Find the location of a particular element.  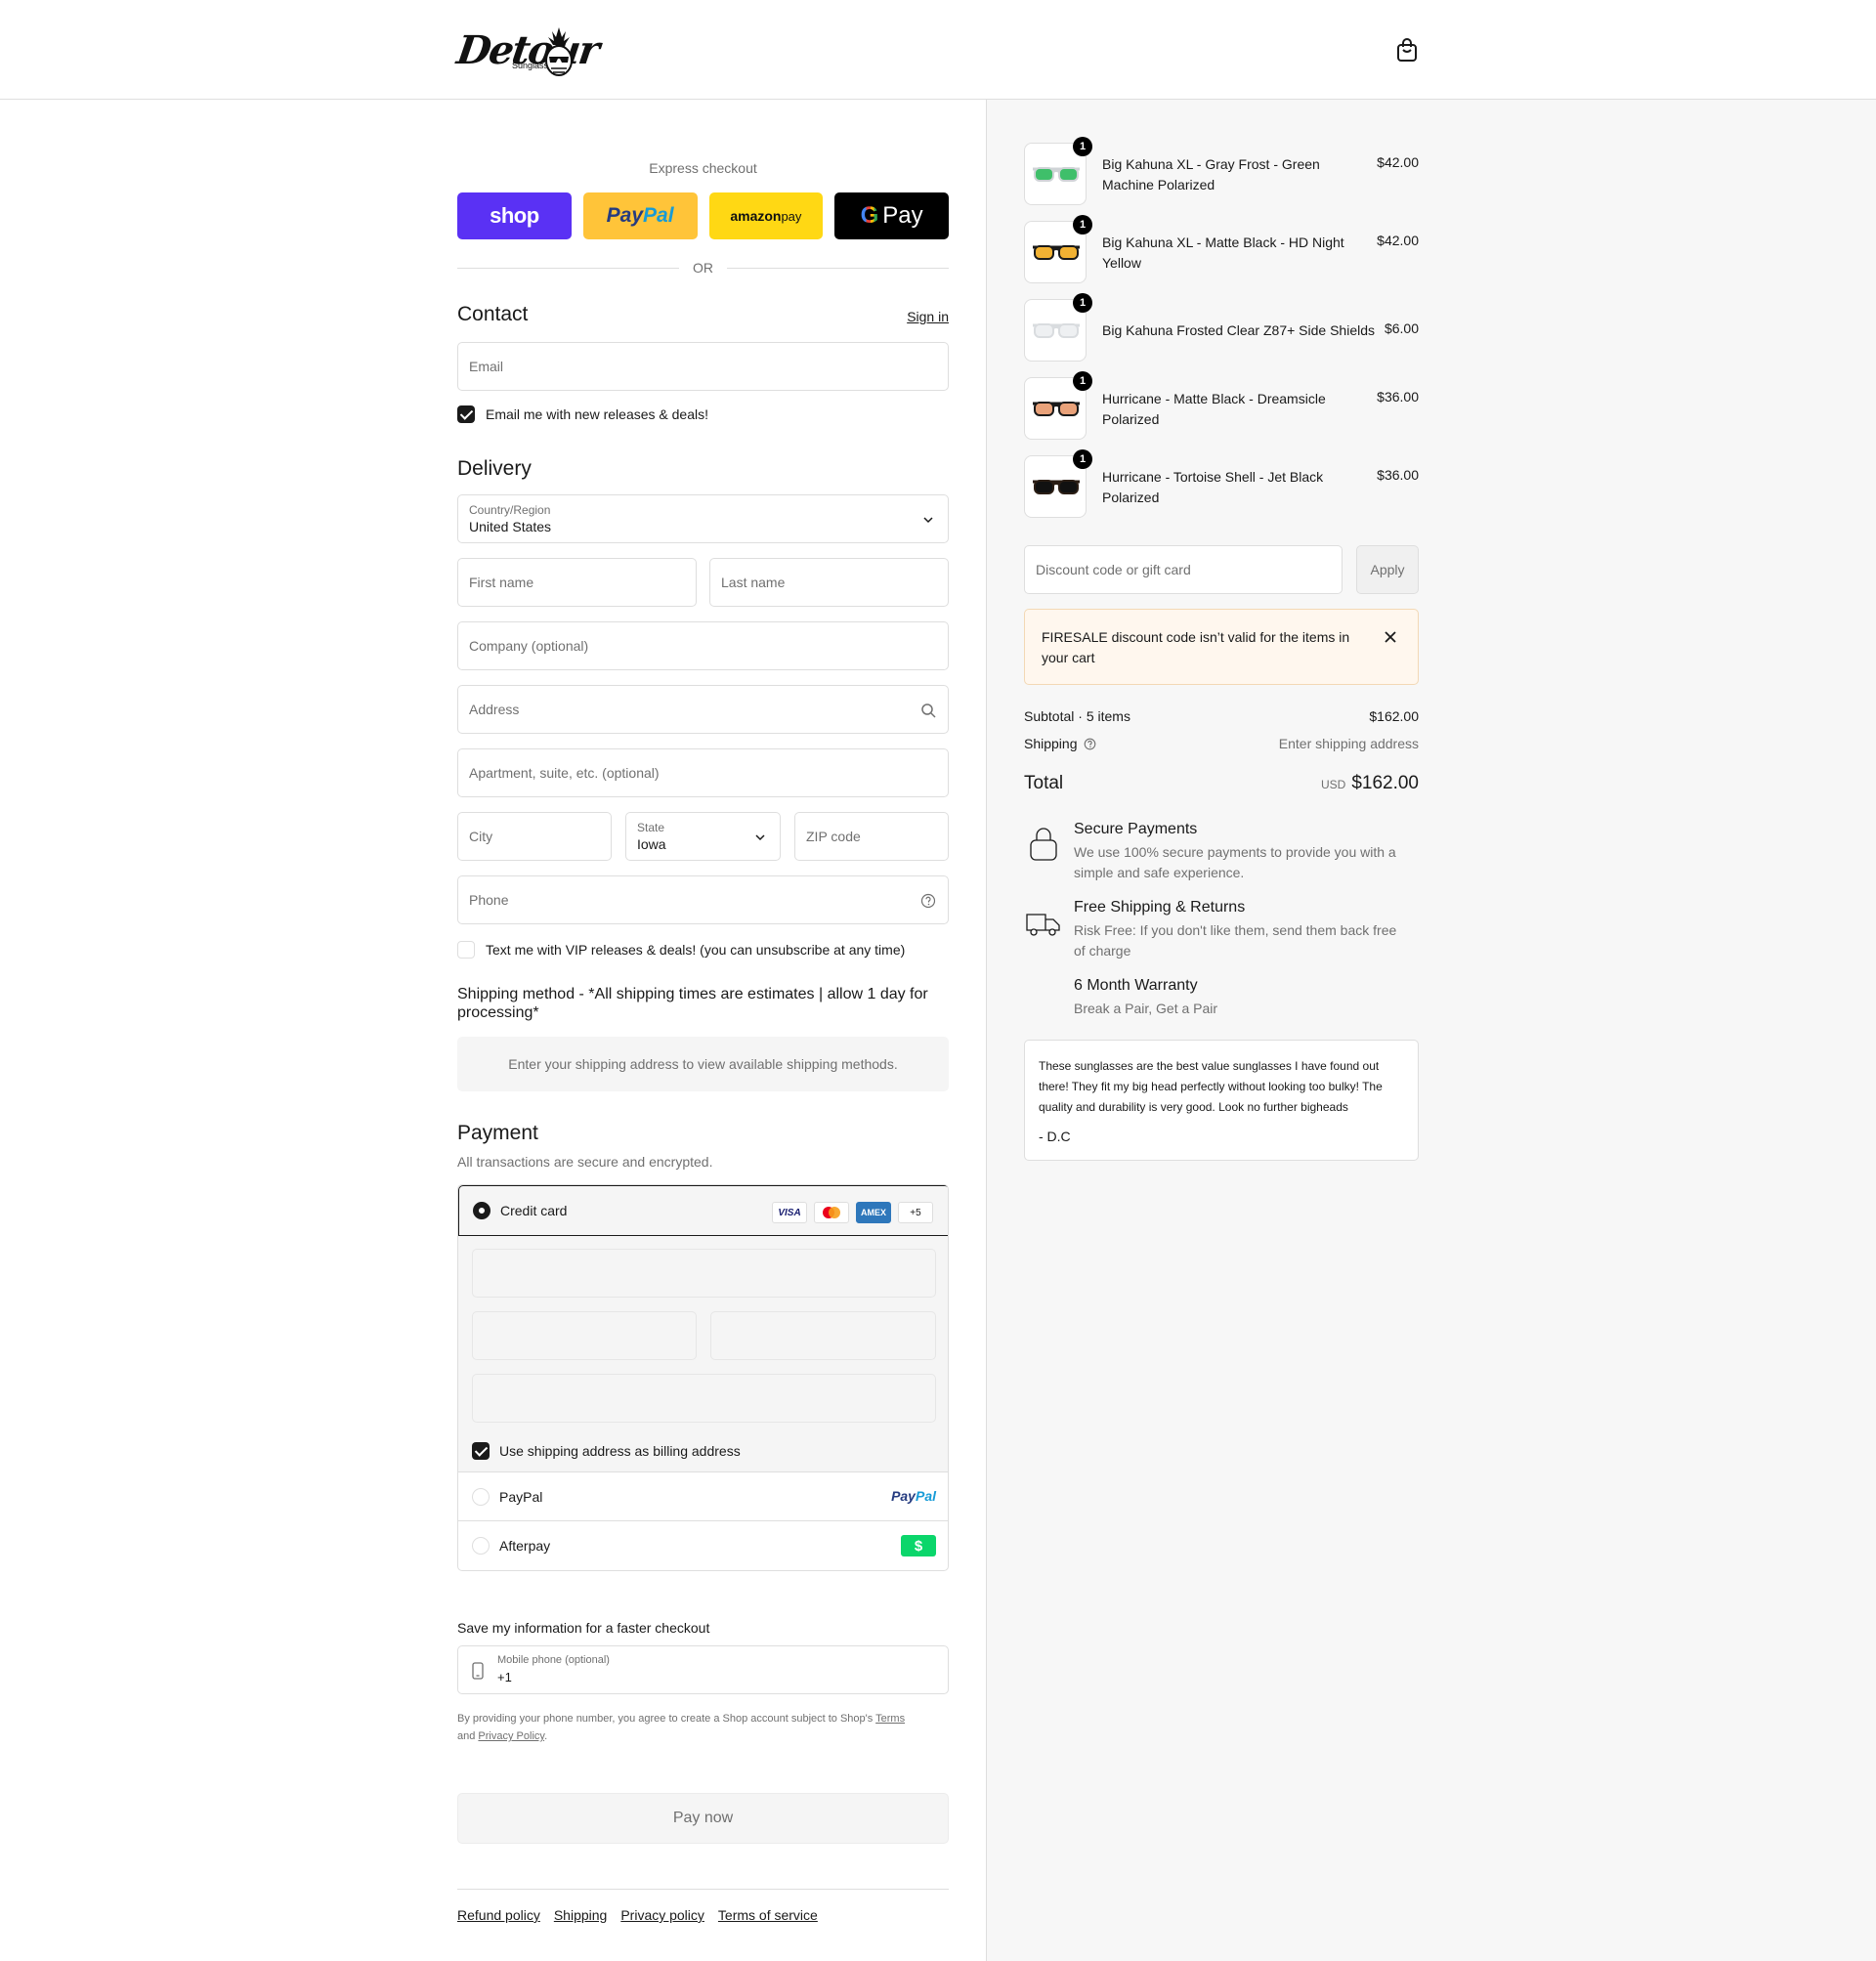

phone-field: Phone is located at coordinates (703, 900).